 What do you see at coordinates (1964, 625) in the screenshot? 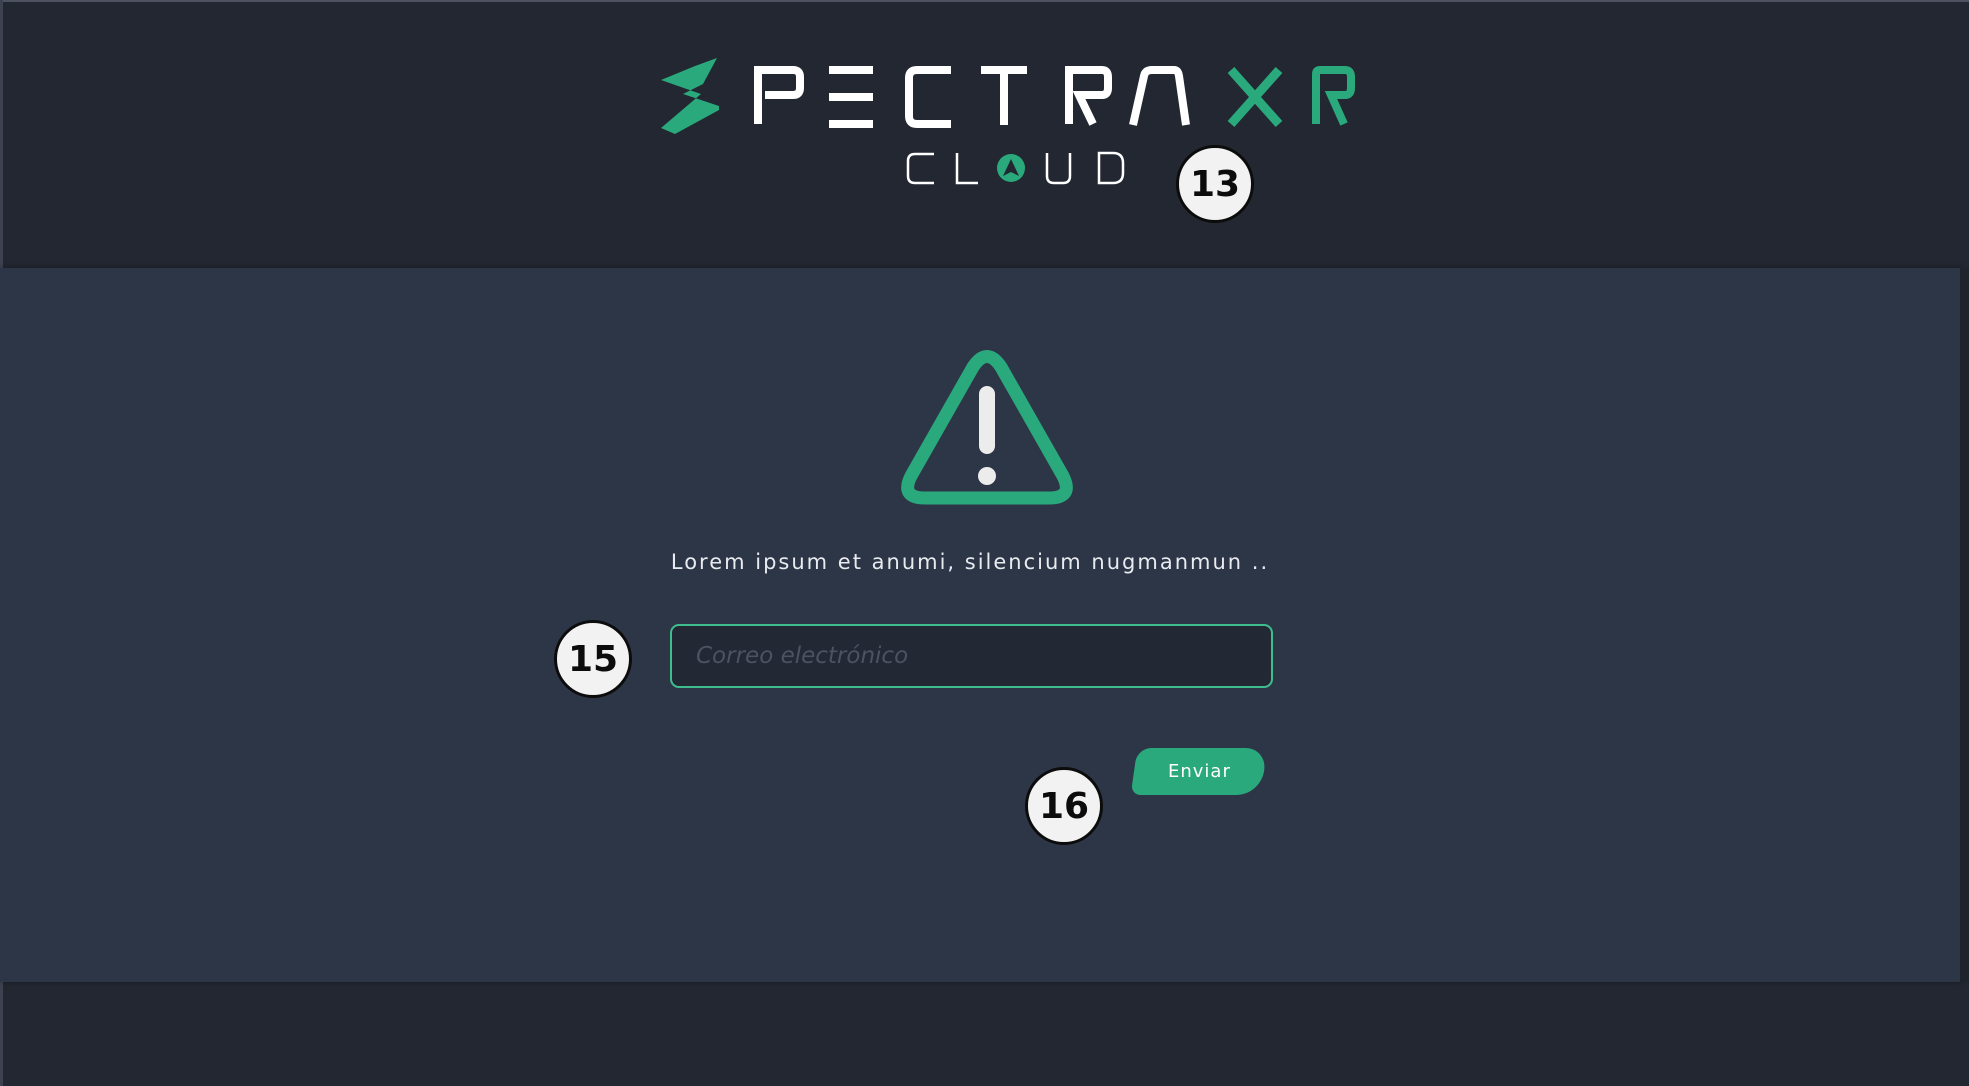
I see `panel-right-edge` at bounding box center [1964, 625].